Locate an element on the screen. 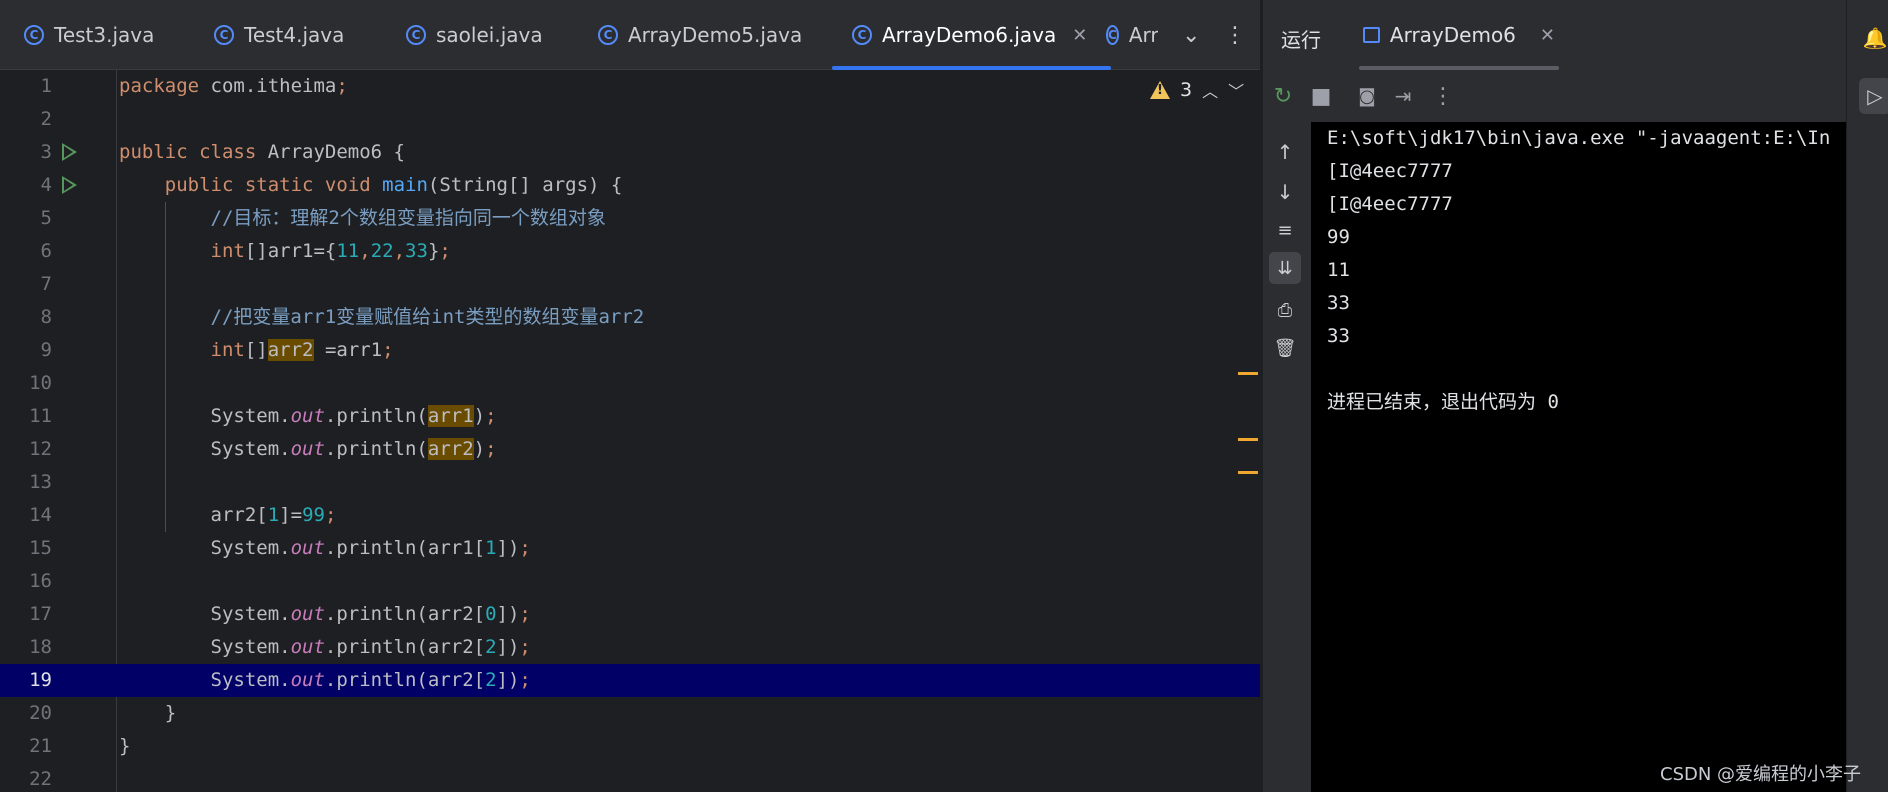  code-text: System.out.println(arr1); is located at coordinates (353, 416).